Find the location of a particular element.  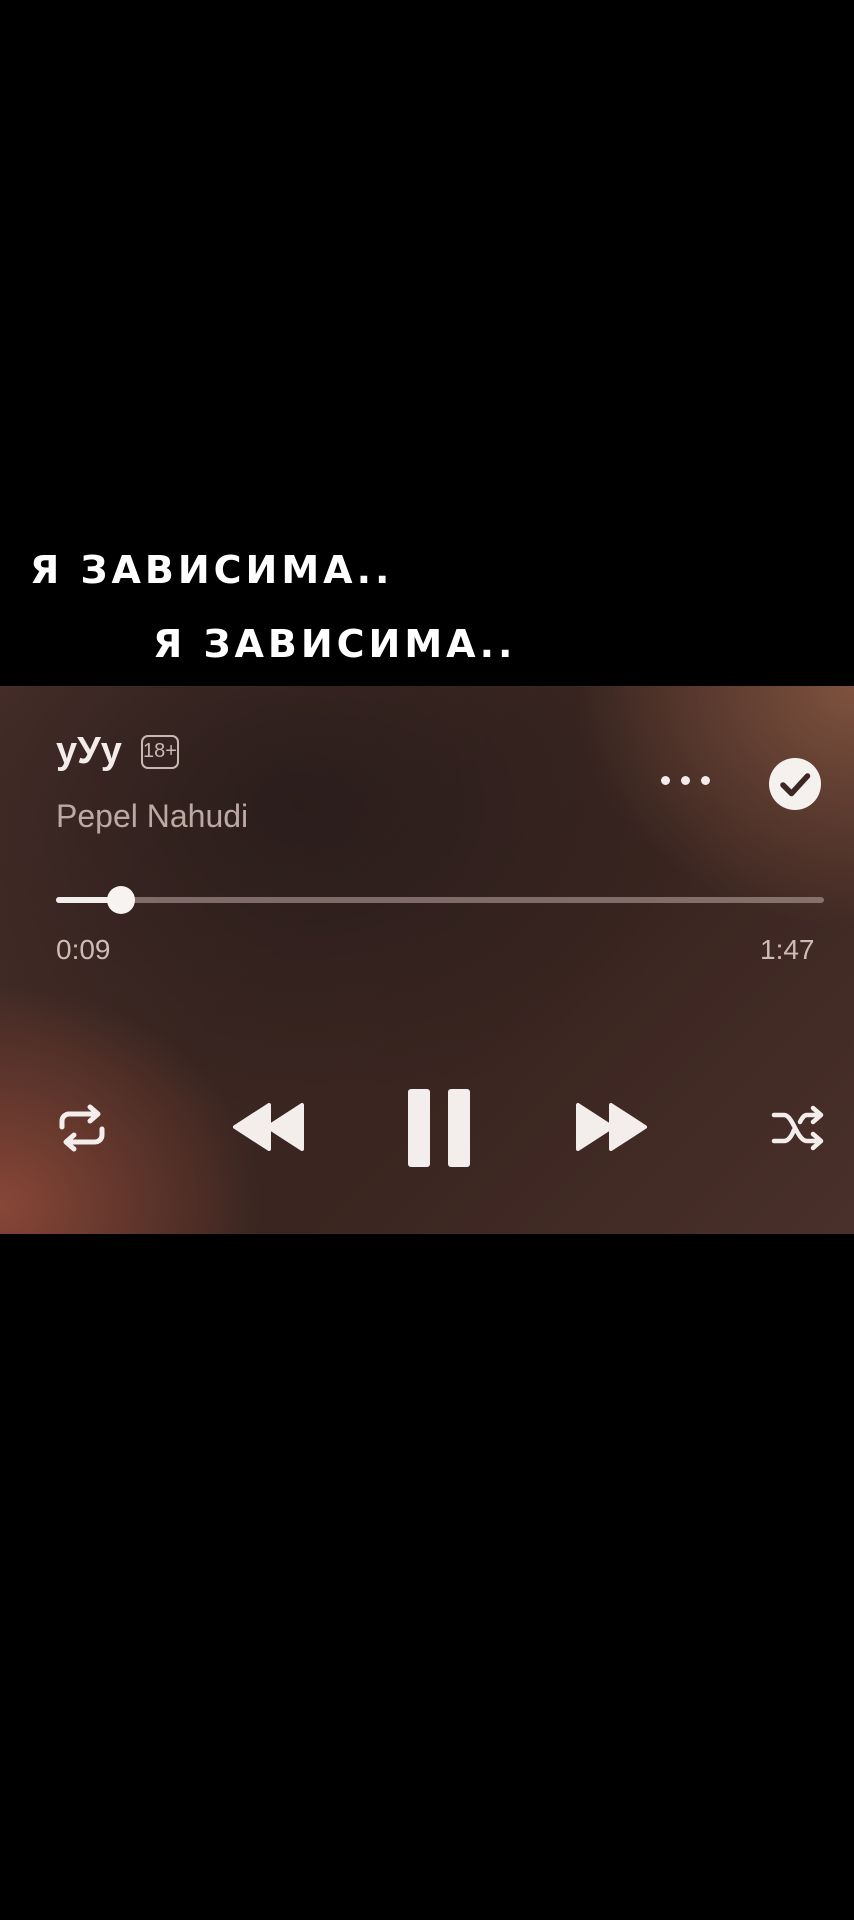

repeat-icon is located at coordinates (82, 1128).